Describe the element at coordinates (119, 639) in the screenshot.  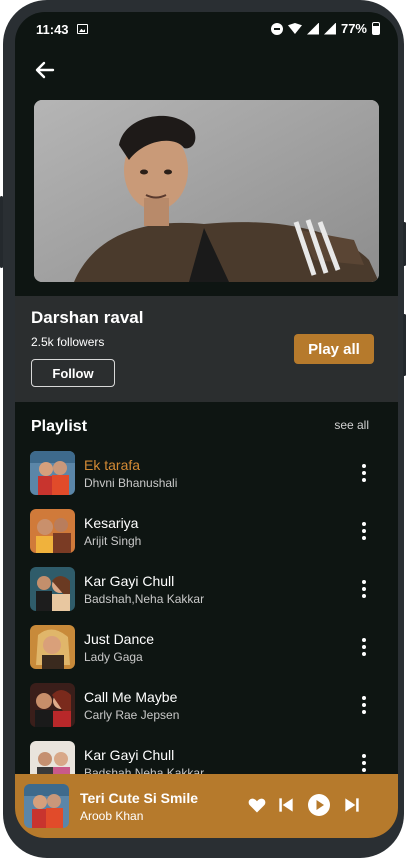
I see `song-title: Just Dance` at that location.